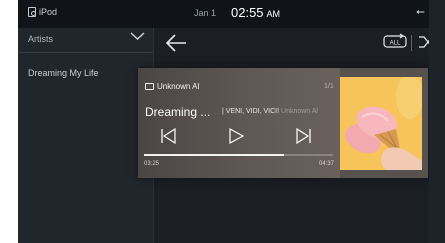 This screenshot has height=243, width=445. What do you see at coordinates (41, 39) in the screenshot?
I see `category-label: Artists` at bounding box center [41, 39].